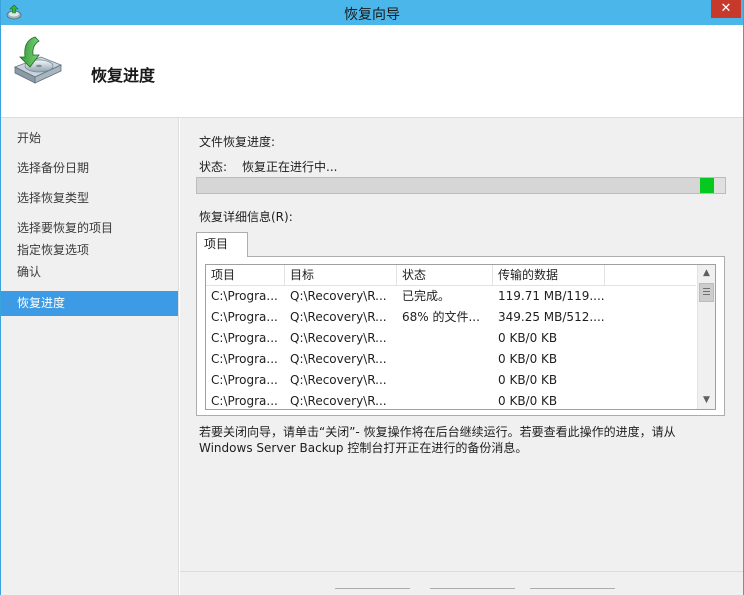 This screenshot has width=744, height=595. Describe the element at coordinates (472, 591) in the screenshot. I see `next-button` at that location.